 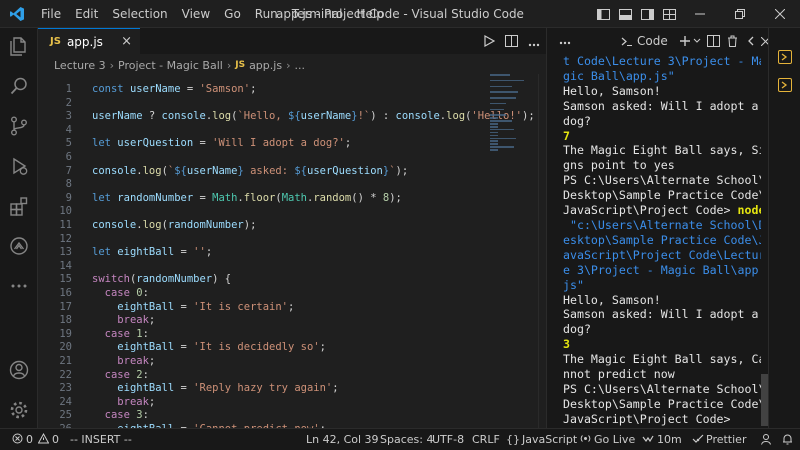 I want to click on code-token: Math, so click(x=225, y=197).